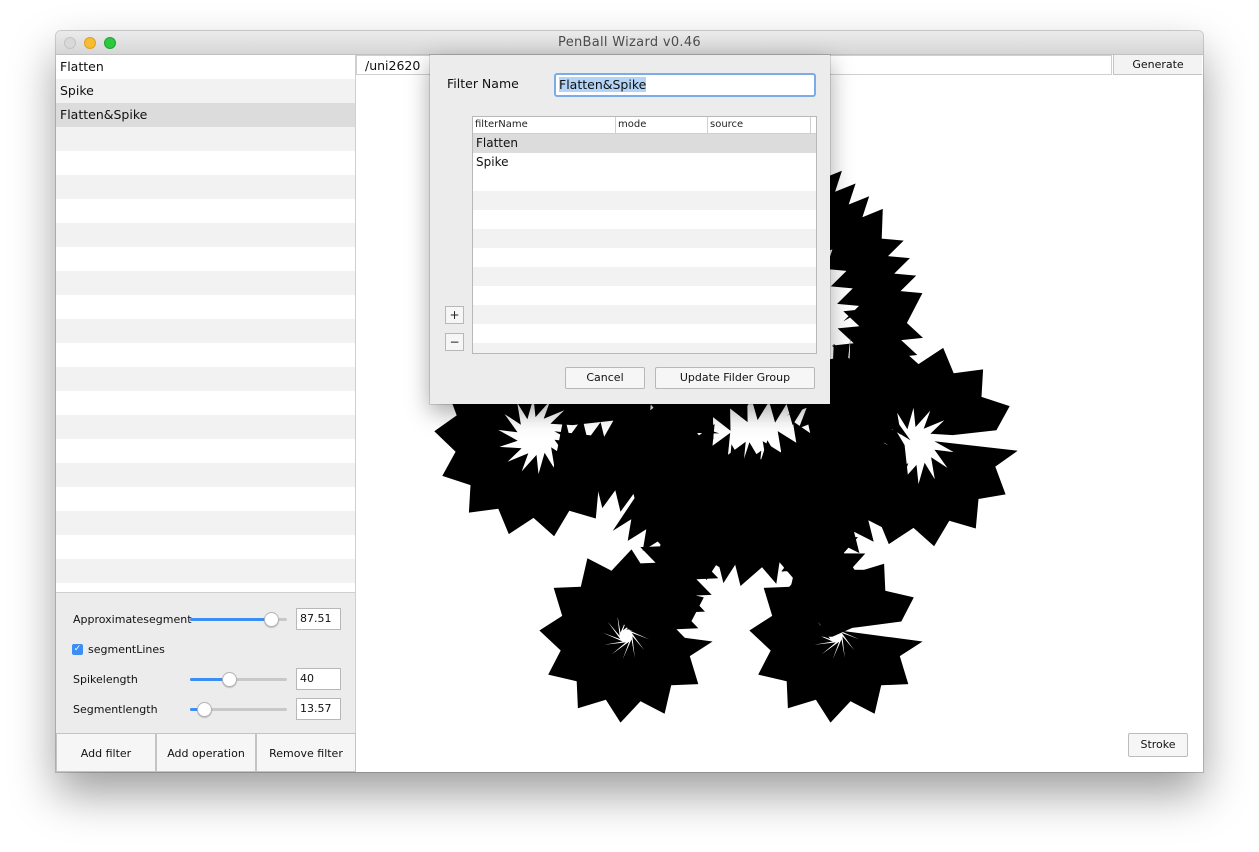  What do you see at coordinates (454, 342) in the screenshot?
I see `remove-row-button: −` at bounding box center [454, 342].